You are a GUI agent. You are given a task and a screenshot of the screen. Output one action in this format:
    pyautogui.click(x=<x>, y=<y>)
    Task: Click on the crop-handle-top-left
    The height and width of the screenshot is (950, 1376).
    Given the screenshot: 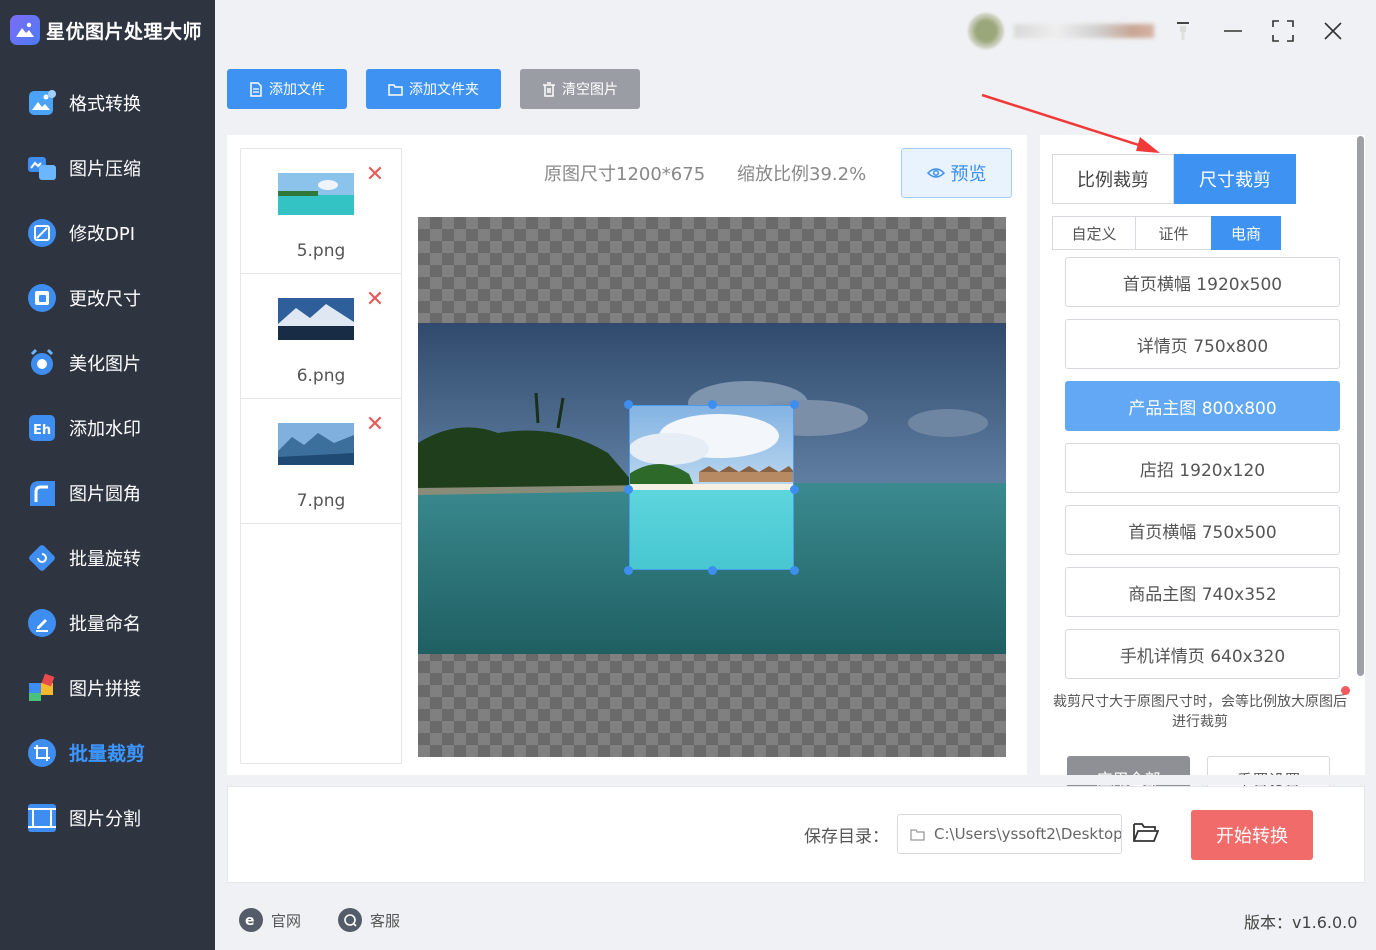 What is the action you would take?
    pyautogui.click(x=628, y=404)
    